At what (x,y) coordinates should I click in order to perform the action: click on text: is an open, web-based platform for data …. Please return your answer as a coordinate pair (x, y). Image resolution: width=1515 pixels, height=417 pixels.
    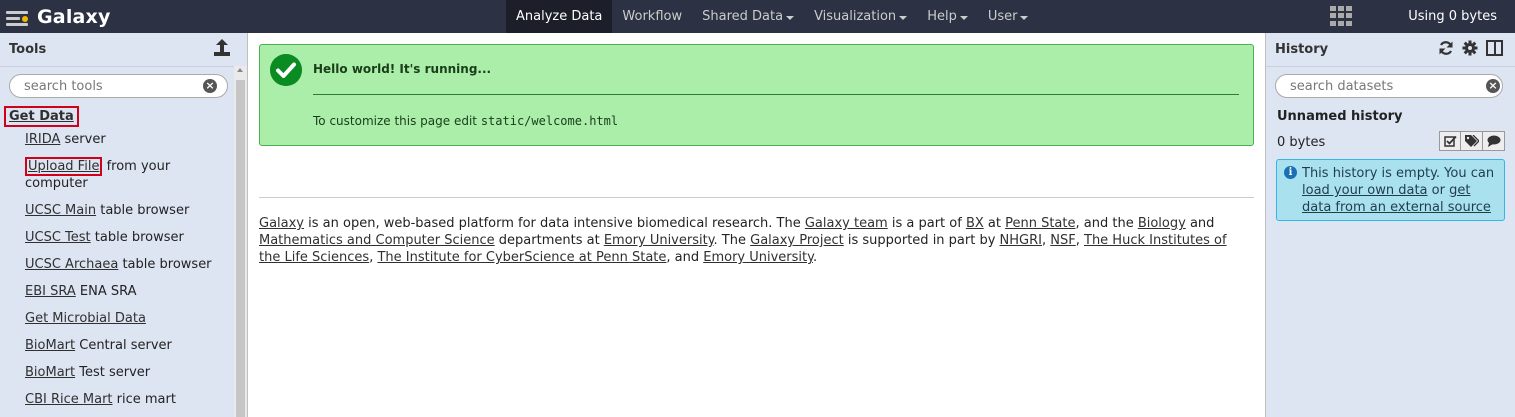
    Looking at the image, I should click on (554, 223).